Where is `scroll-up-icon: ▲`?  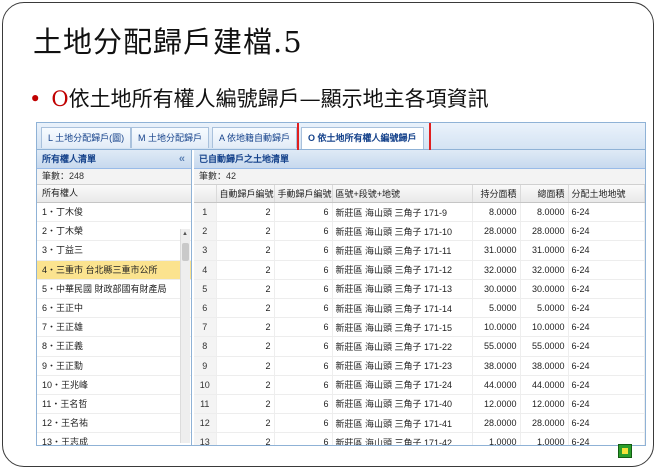 scroll-up-icon: ▲ is located at coordinates (185, 234).